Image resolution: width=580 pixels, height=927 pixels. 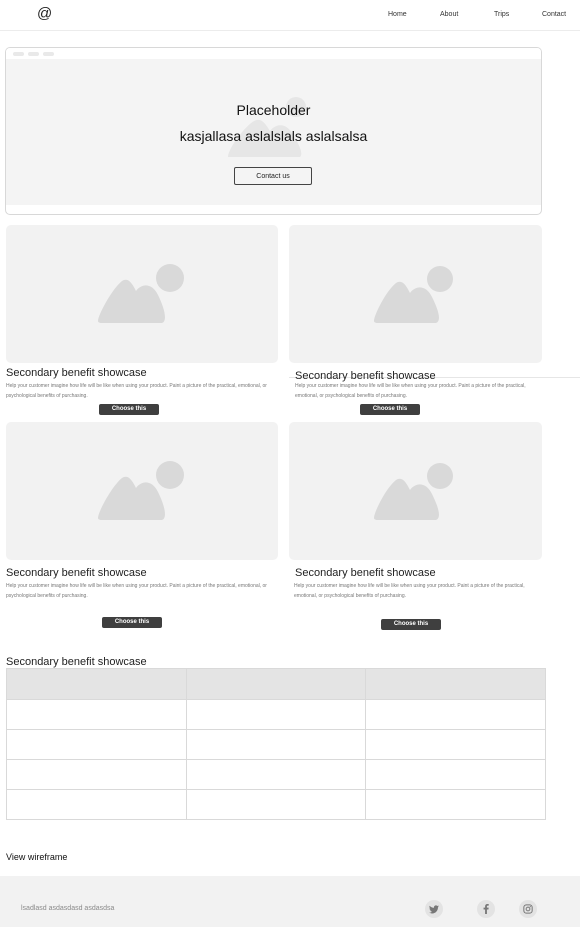 What do you see at coordinates (36, 857) in the screenshot?
I see `view-wireframe-link: View wireframe` at bounding box center [36, 857].